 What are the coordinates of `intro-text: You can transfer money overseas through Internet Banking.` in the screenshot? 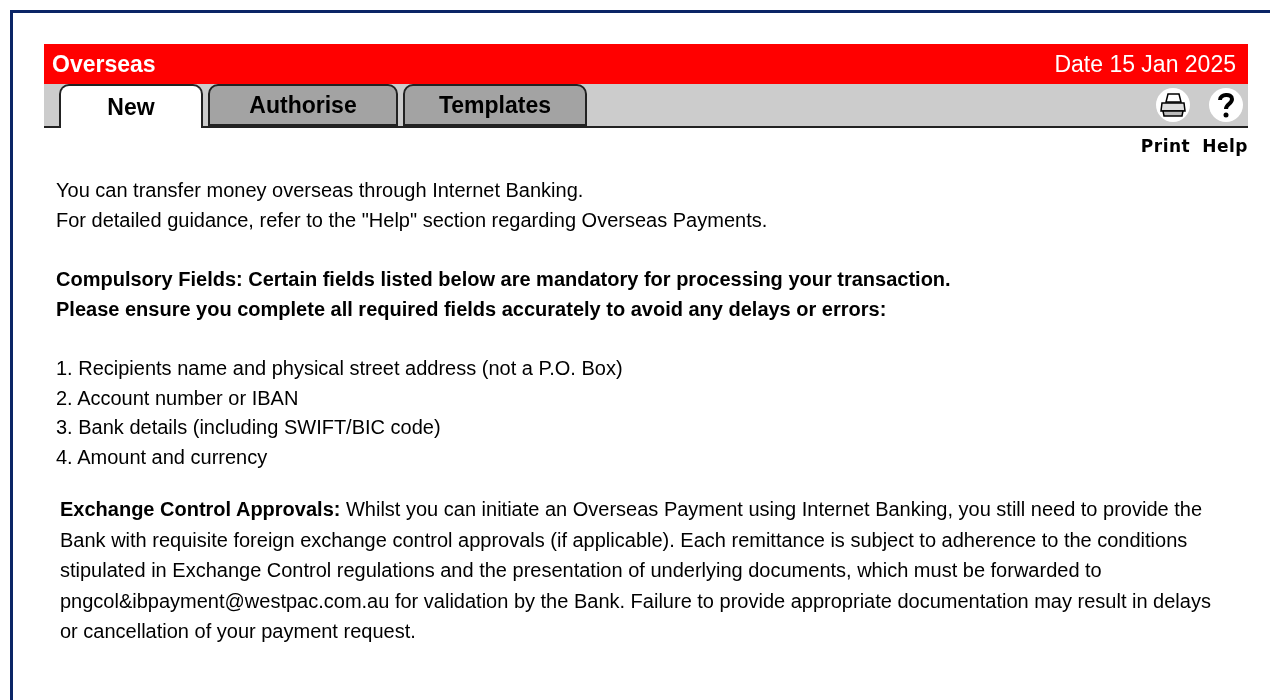 It's located at (320, 190).